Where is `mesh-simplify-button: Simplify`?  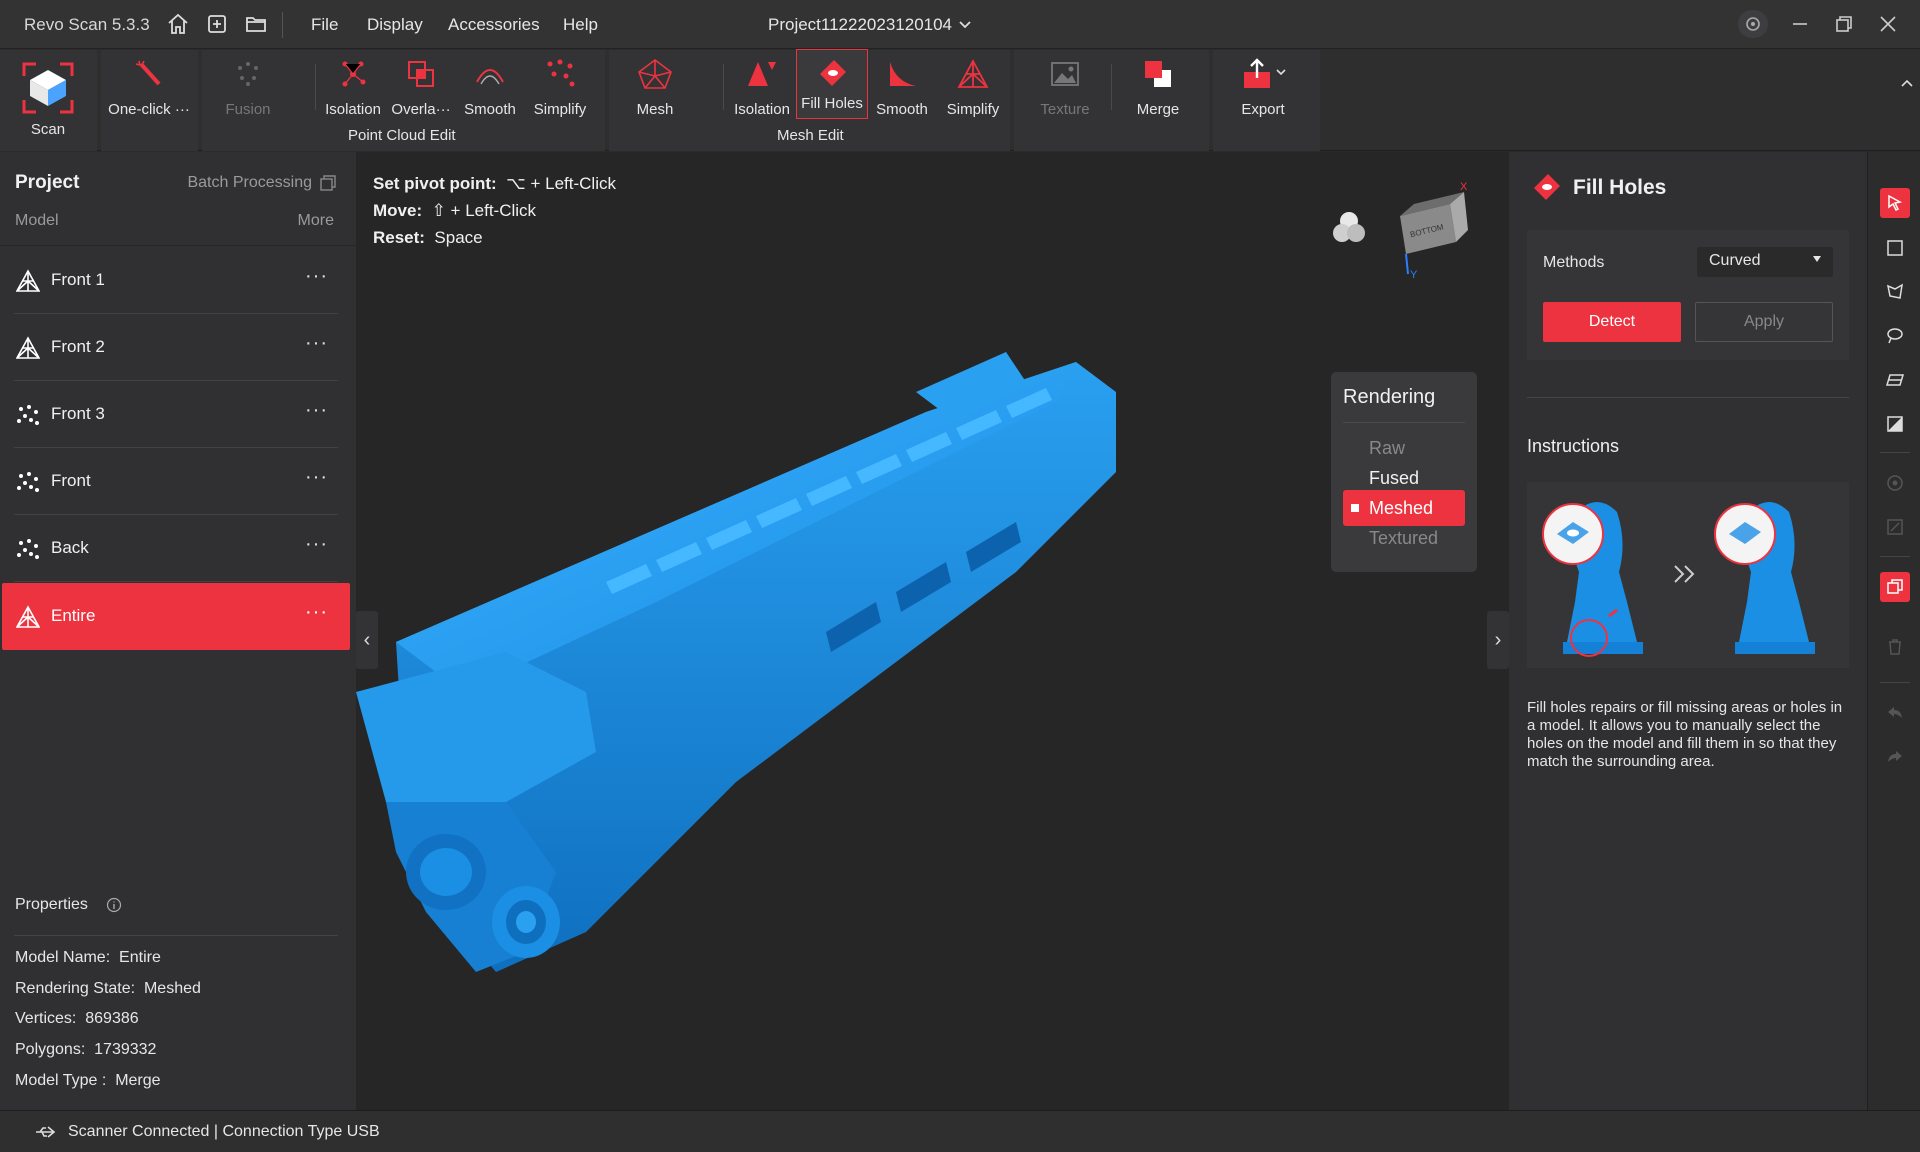
mesh-simplify-button: Simplify is located at coordinates (973, 87).